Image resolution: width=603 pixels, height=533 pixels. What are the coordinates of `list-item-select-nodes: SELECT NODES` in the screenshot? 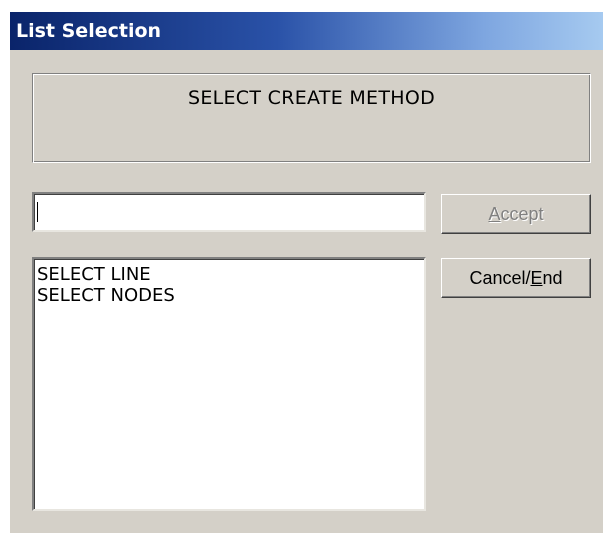 It's located at (229, 295).